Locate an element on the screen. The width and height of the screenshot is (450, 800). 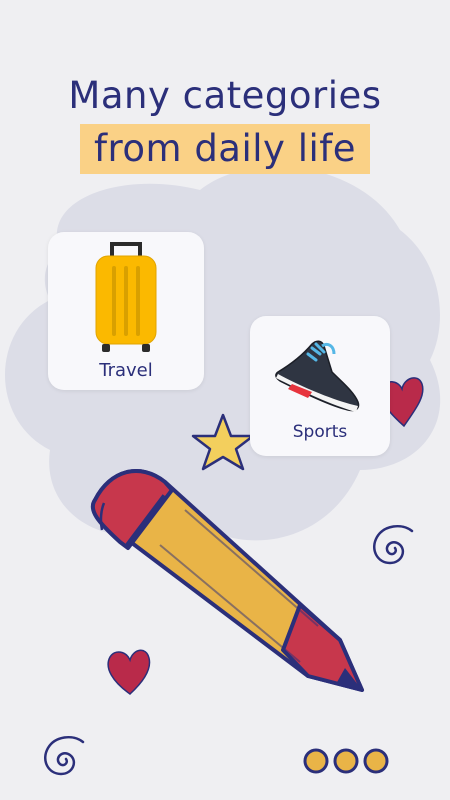
spiral-icon-left is located at coordinates (64, 755).